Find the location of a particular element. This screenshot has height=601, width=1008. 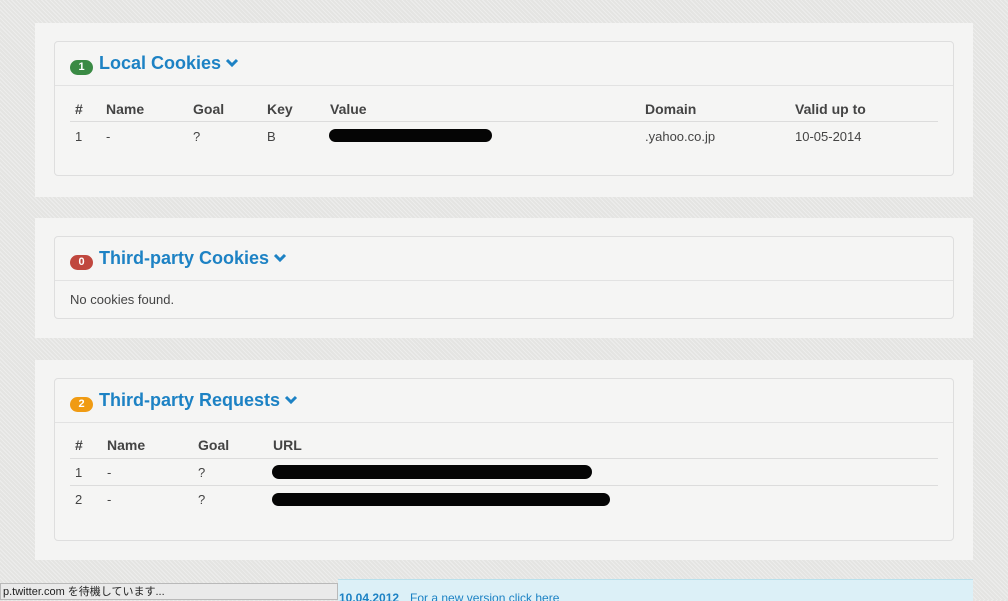

column-header-domain: Domain is located at coordinates (671, 109).